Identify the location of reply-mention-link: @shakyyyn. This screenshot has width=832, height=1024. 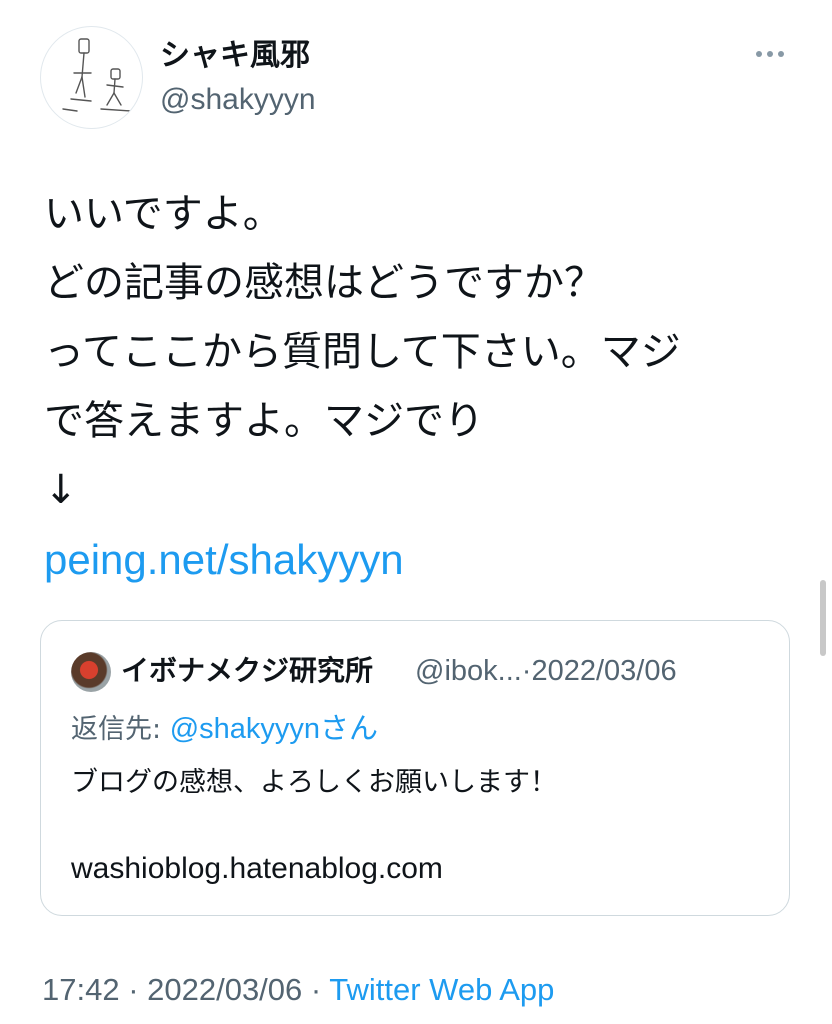
(245, 729).